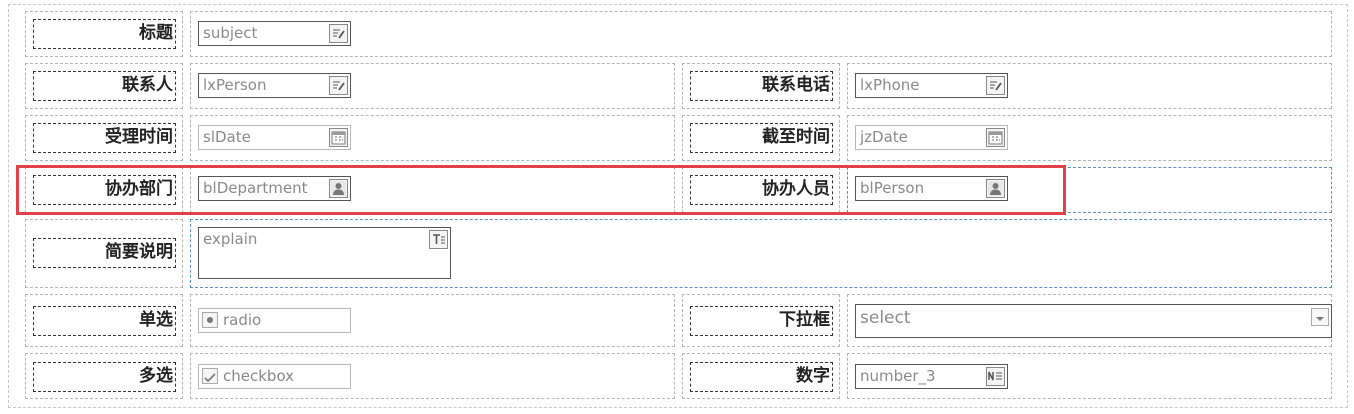 Image resolution: width=1354 pixels, height=414 pixels. Describe the element at coordinates (104, 377) in the screenshot. I see `label-checkbox: 多选` at that location.